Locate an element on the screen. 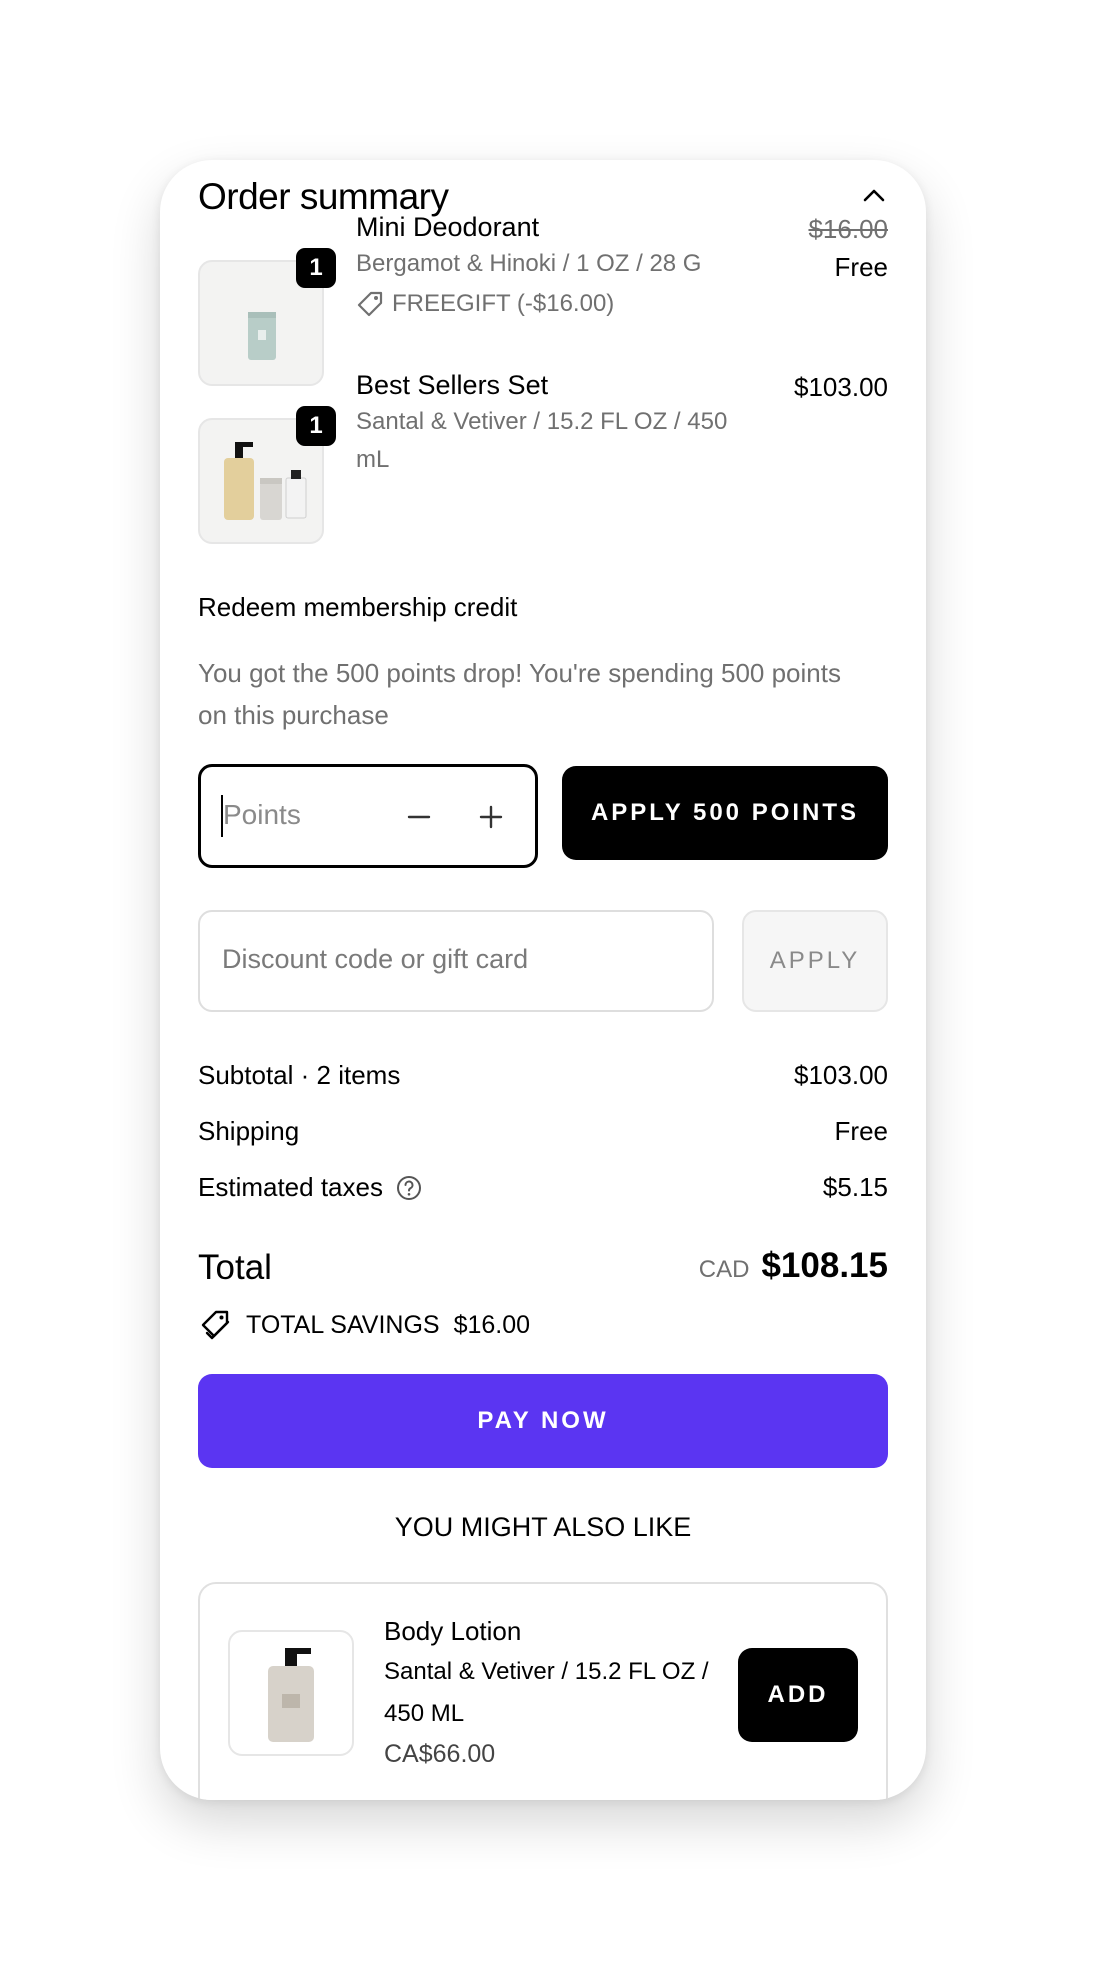 The height and width of the screenshot is (1978, 1096). discount-input: Discount code or gift card is located at coordinates (375, 959).